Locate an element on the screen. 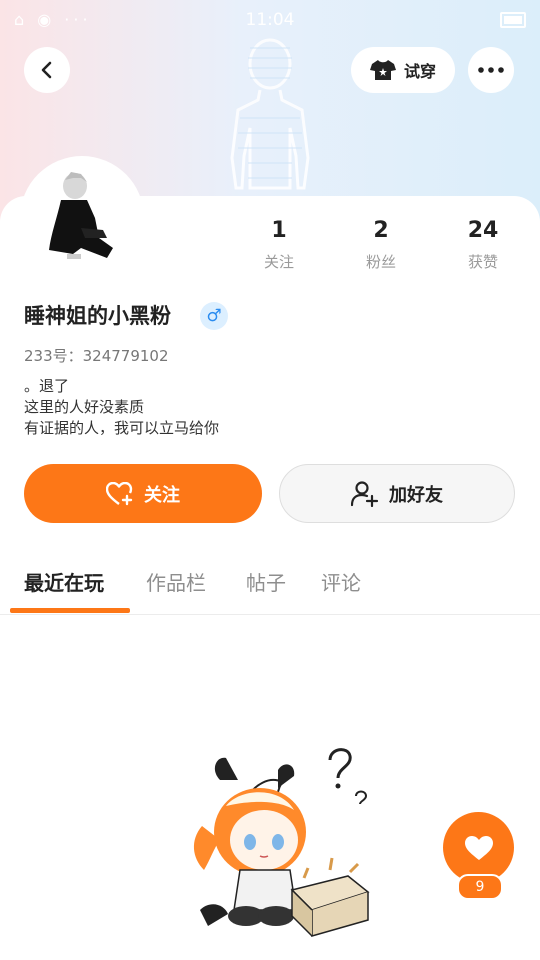 This screenshot has height=960, width=540. tab-recently-played: 最近在玩 is located at coordinates (64, 581).